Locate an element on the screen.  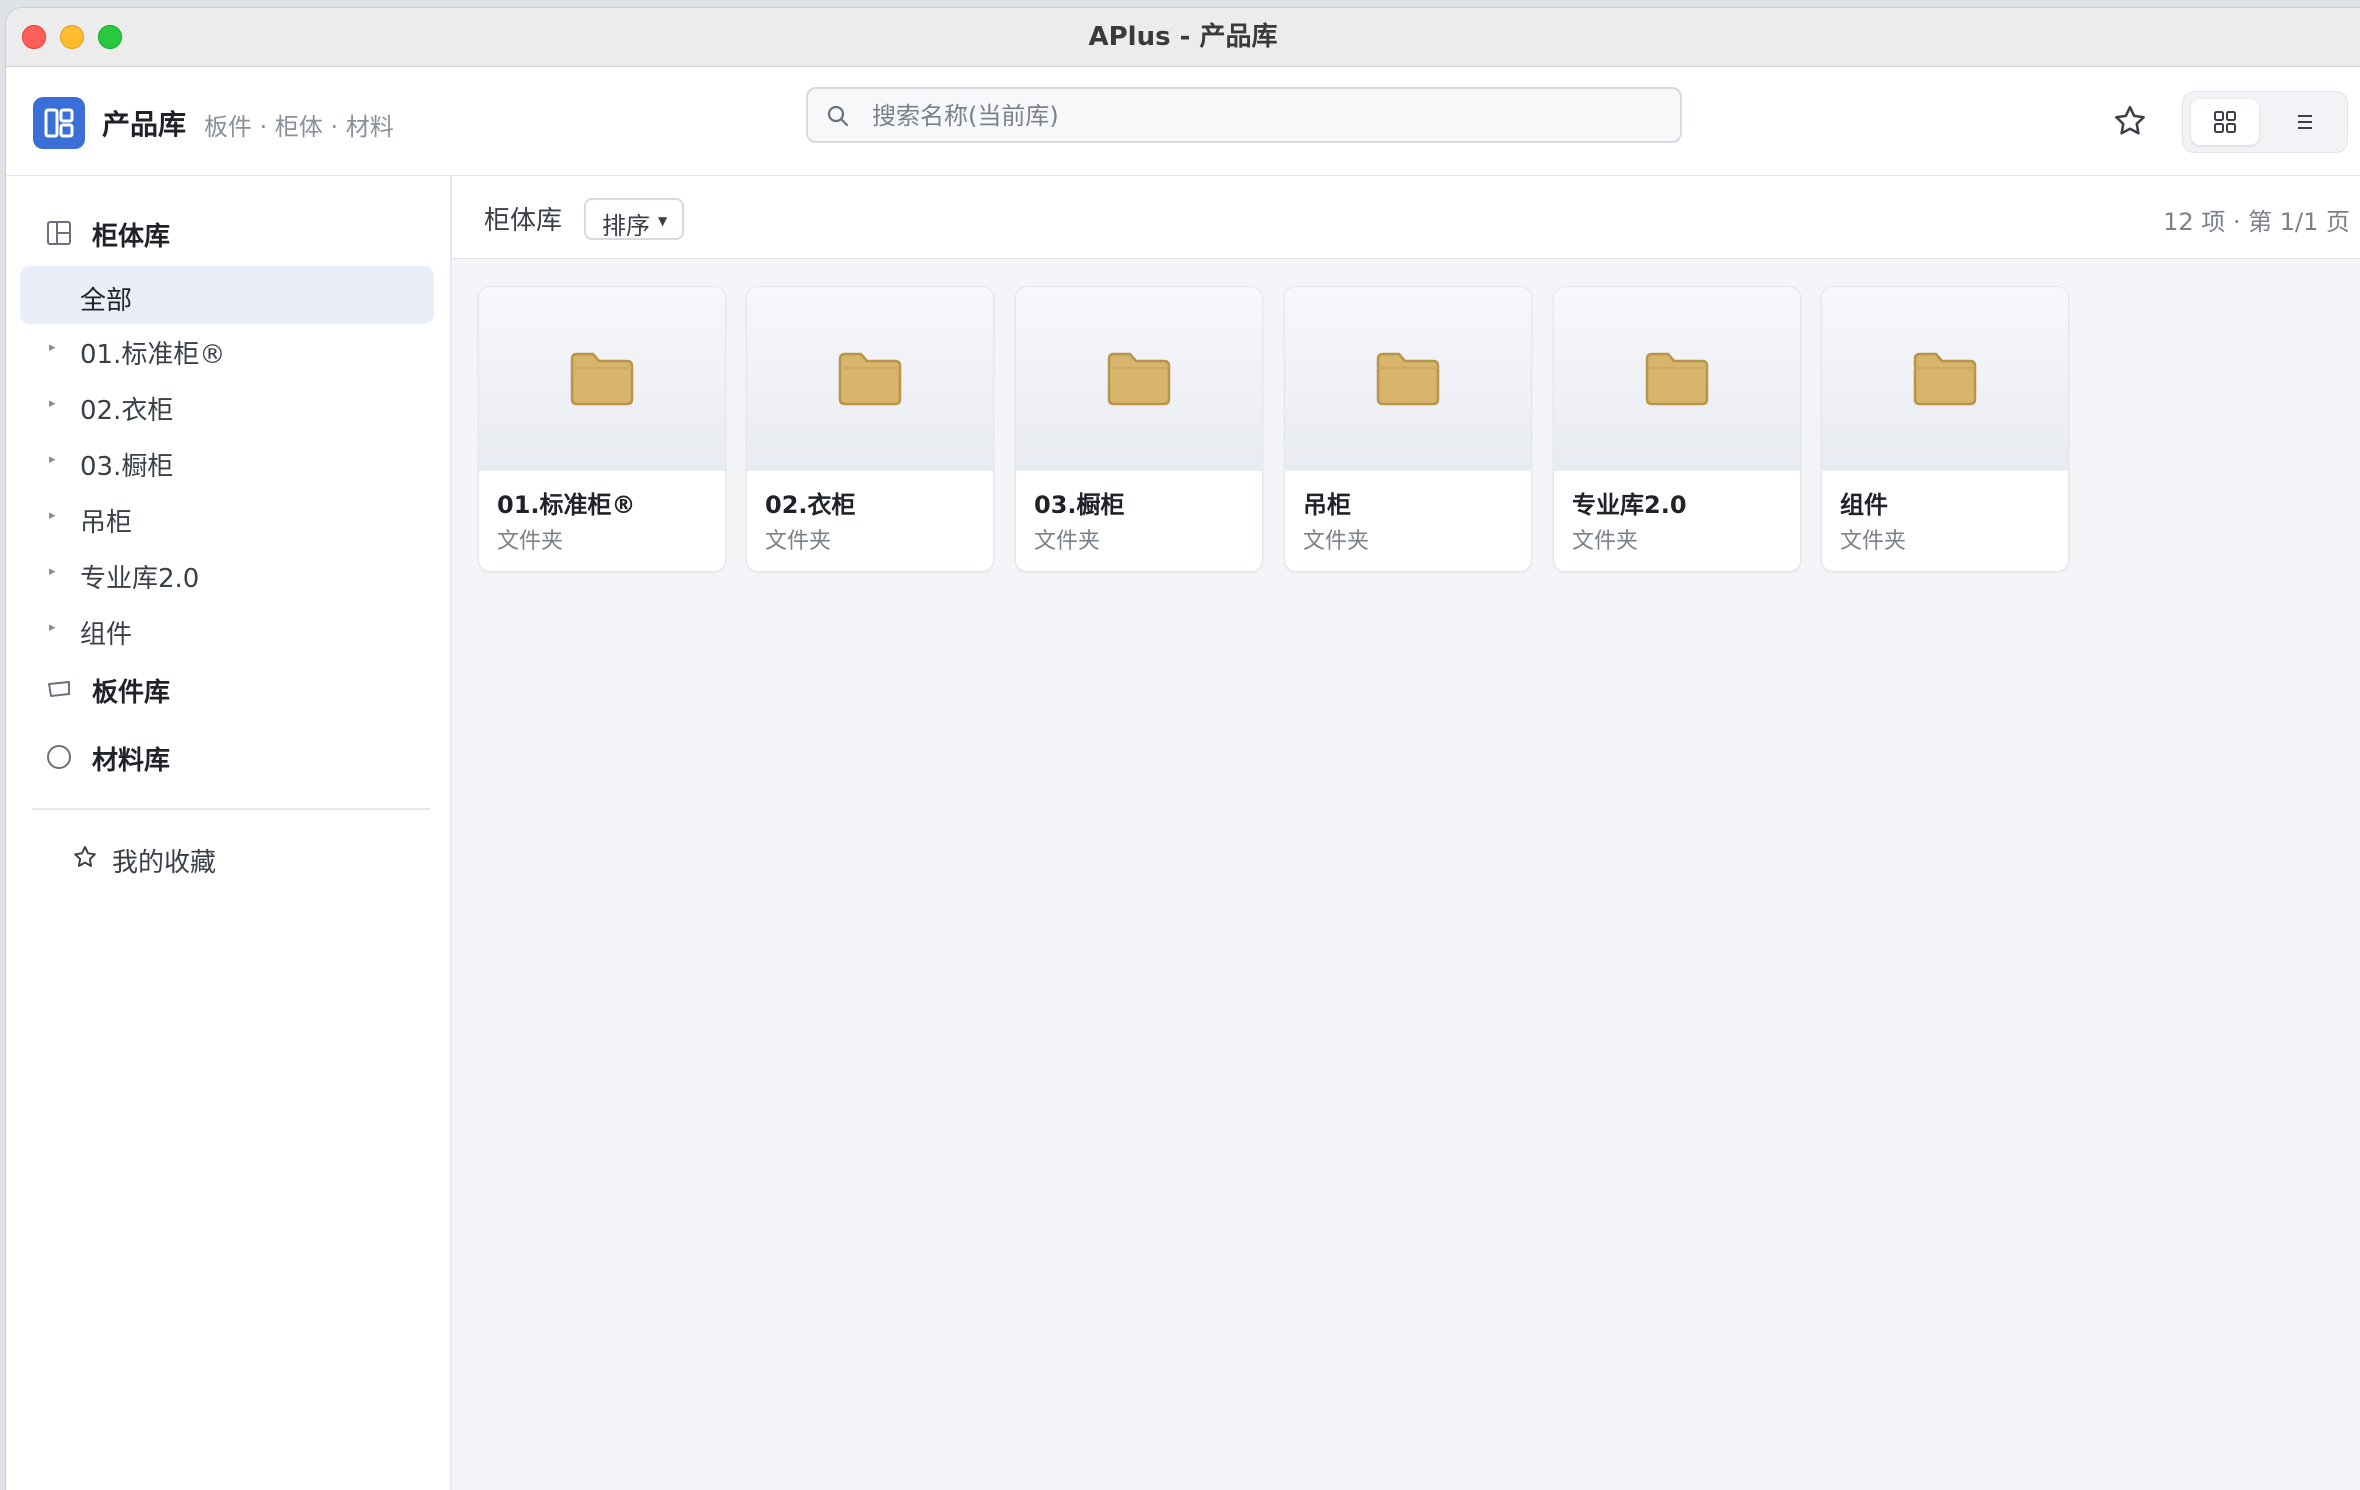
card-title: 吊柜 is located at coordinates (1327, 505).